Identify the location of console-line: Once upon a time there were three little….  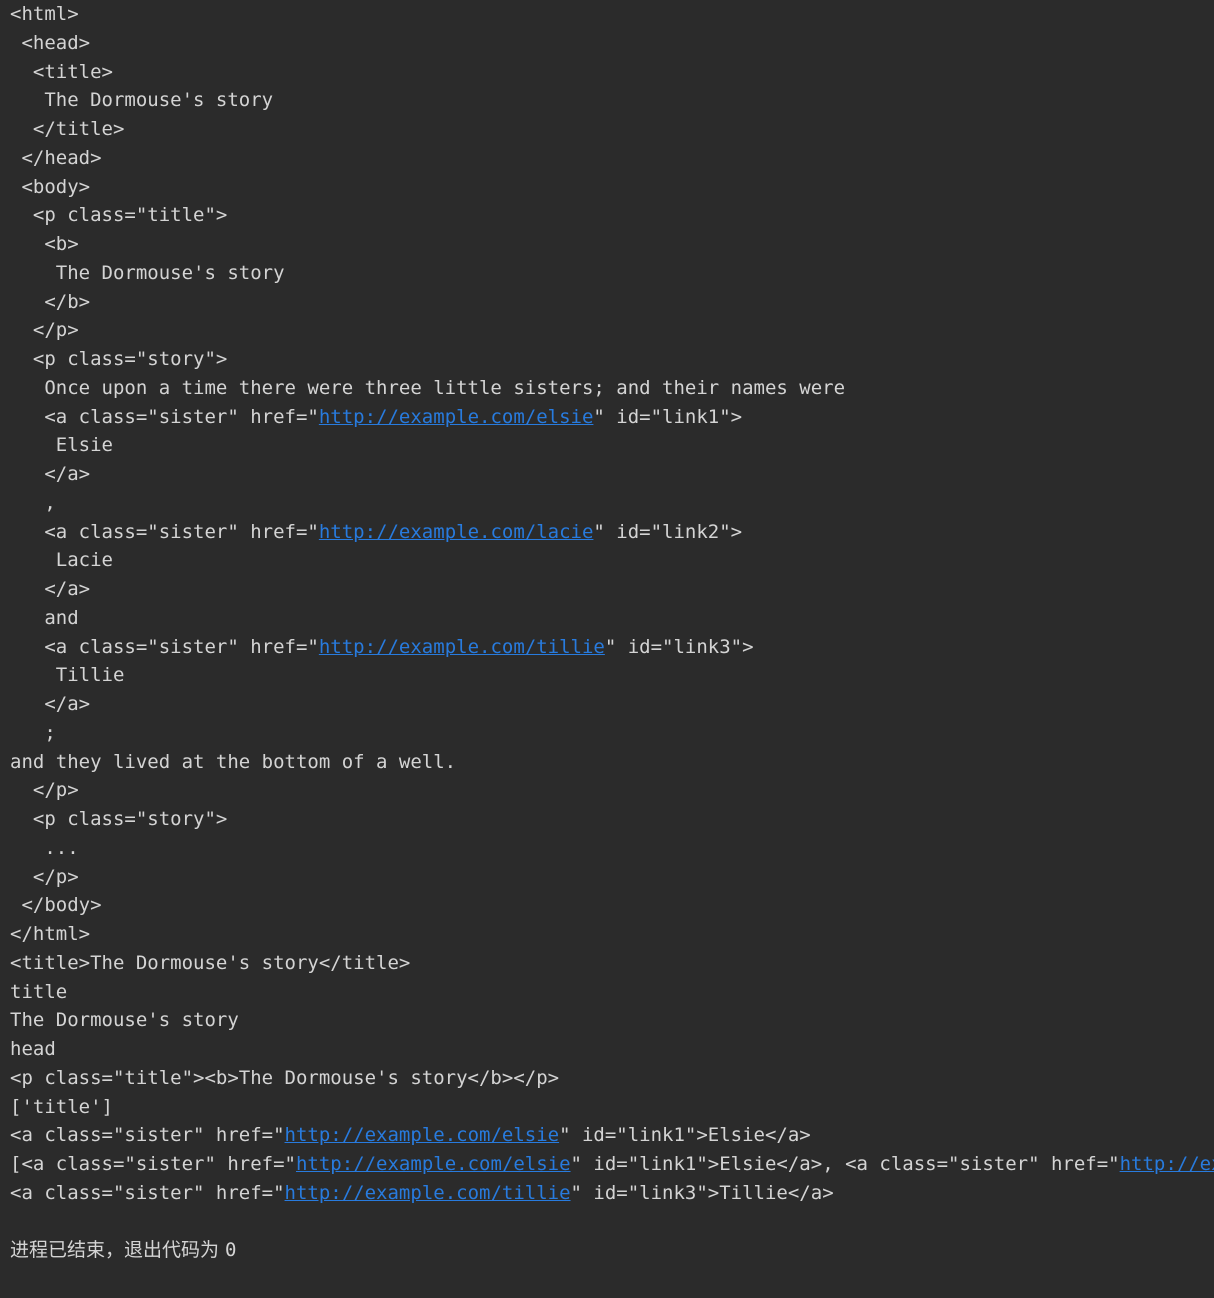
(612, 388).